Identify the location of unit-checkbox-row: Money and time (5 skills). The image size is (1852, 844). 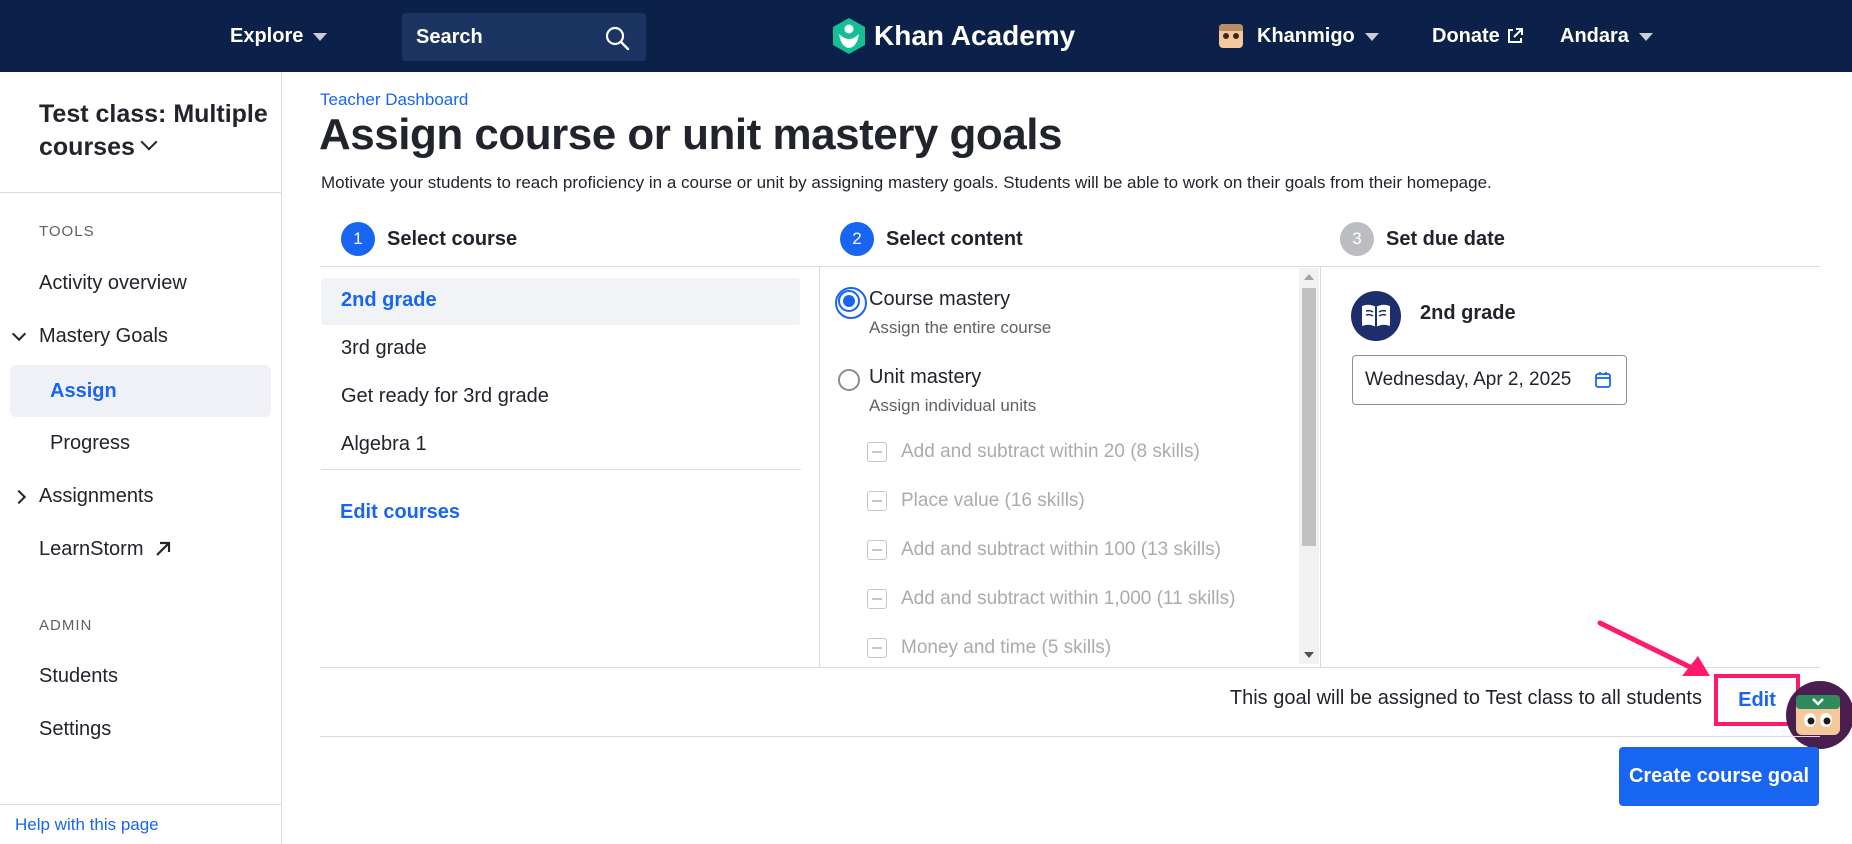
(989, 648).